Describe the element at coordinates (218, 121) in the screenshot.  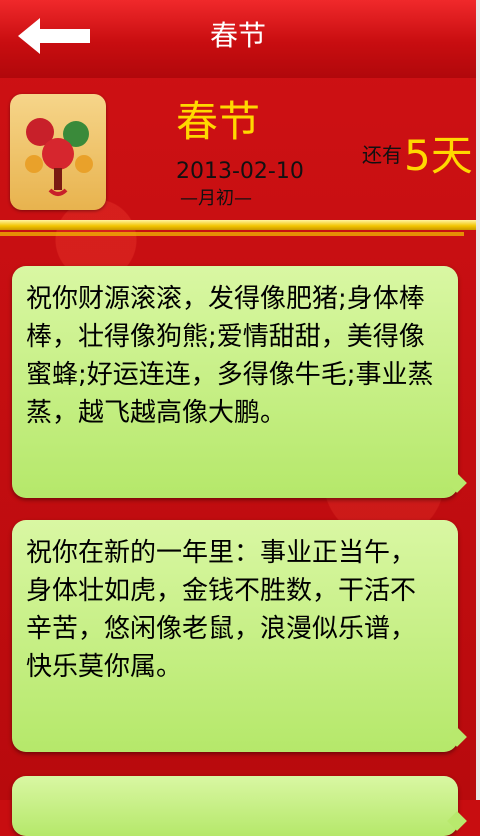
I see `festival-name: 春节` at that location.